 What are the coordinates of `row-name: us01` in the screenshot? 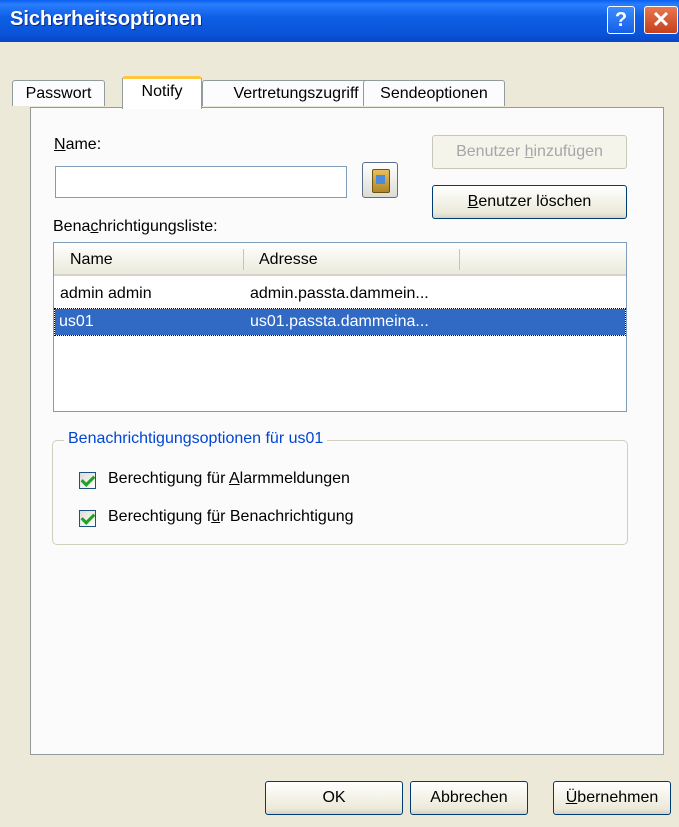 It's located at (76, 321).